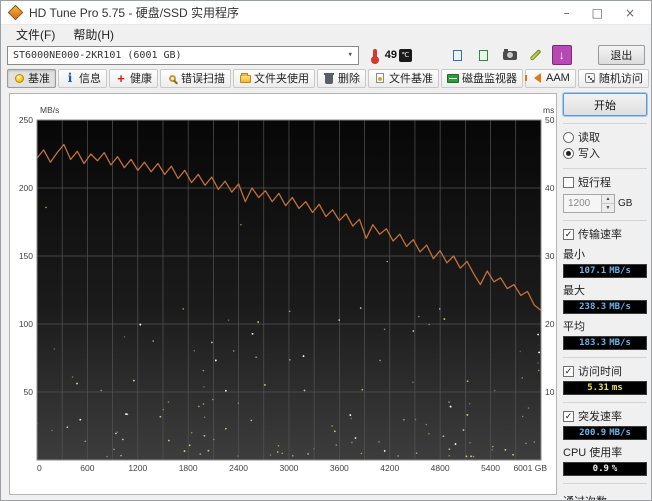 The image size is (652, 501). I want to click on tab-bar: 基准i信息+健康错误扫描文件夹使用删除文件基准磁盘监视器AAM随机访问额外测试, so click(326, 78).